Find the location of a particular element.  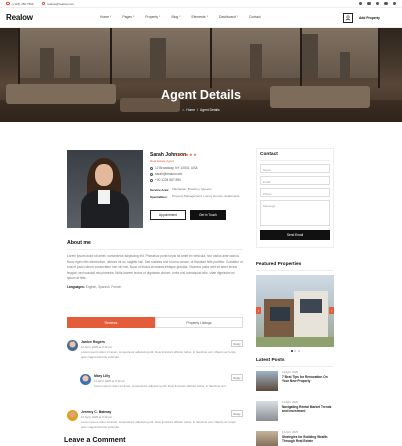

featured-properties-widget: Featured Properties ‹ › is located at coordinates (295, 307).